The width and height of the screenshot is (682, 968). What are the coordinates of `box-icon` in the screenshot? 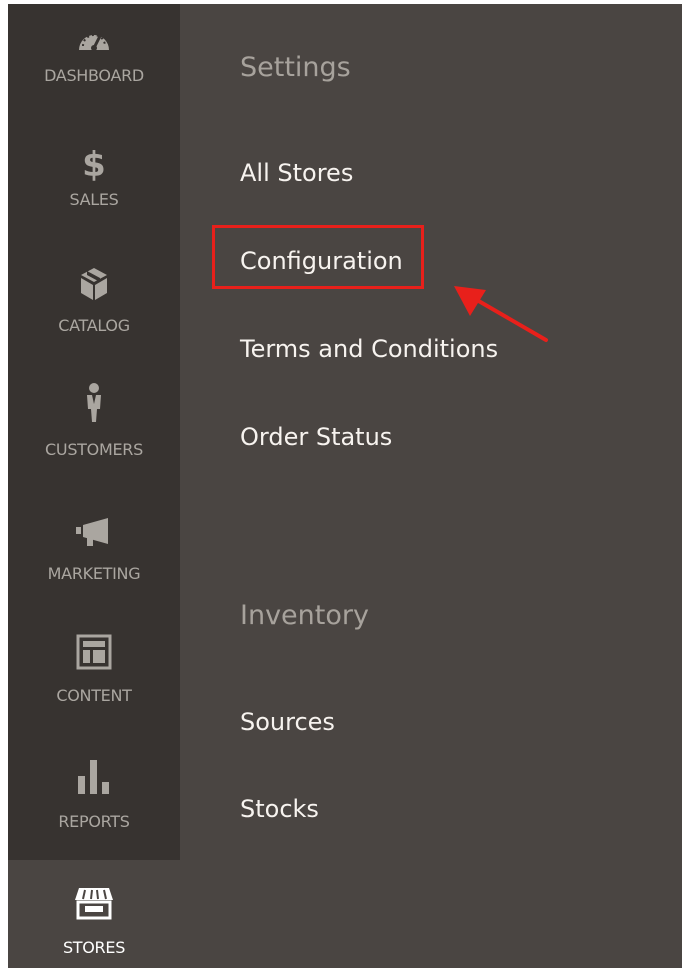 It's located at (94, 284).